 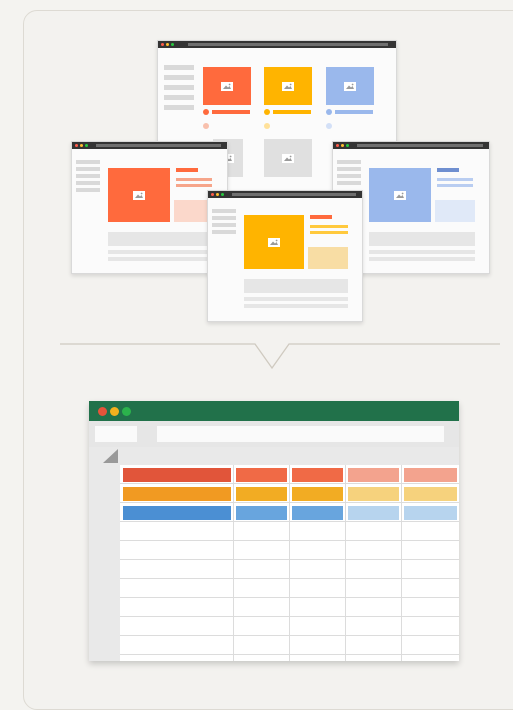 I want to click on spreadsheet-titlebar, so click(x=274, y=411).